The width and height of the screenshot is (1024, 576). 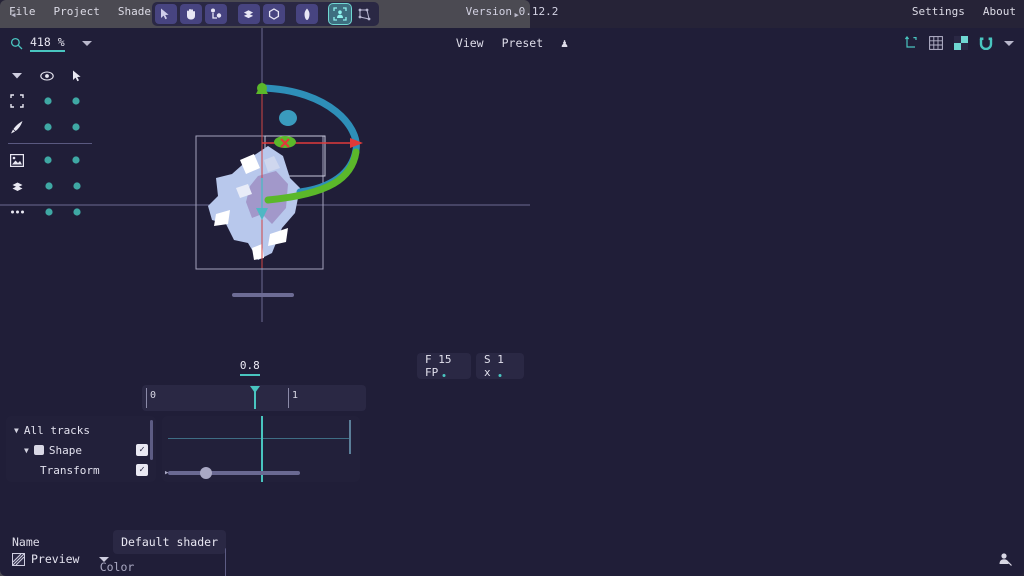 What do you see at coordinates (153, 395) in the screenshot?
I see `range-start-label: 0` at bounding box center [153, 395].